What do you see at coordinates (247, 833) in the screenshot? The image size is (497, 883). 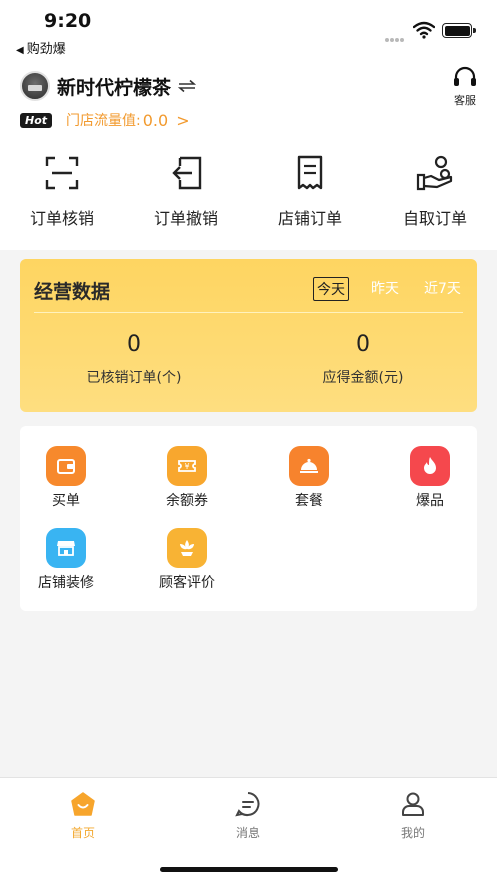 I see `tab-label: 消息` at bounding box center [247, 833].